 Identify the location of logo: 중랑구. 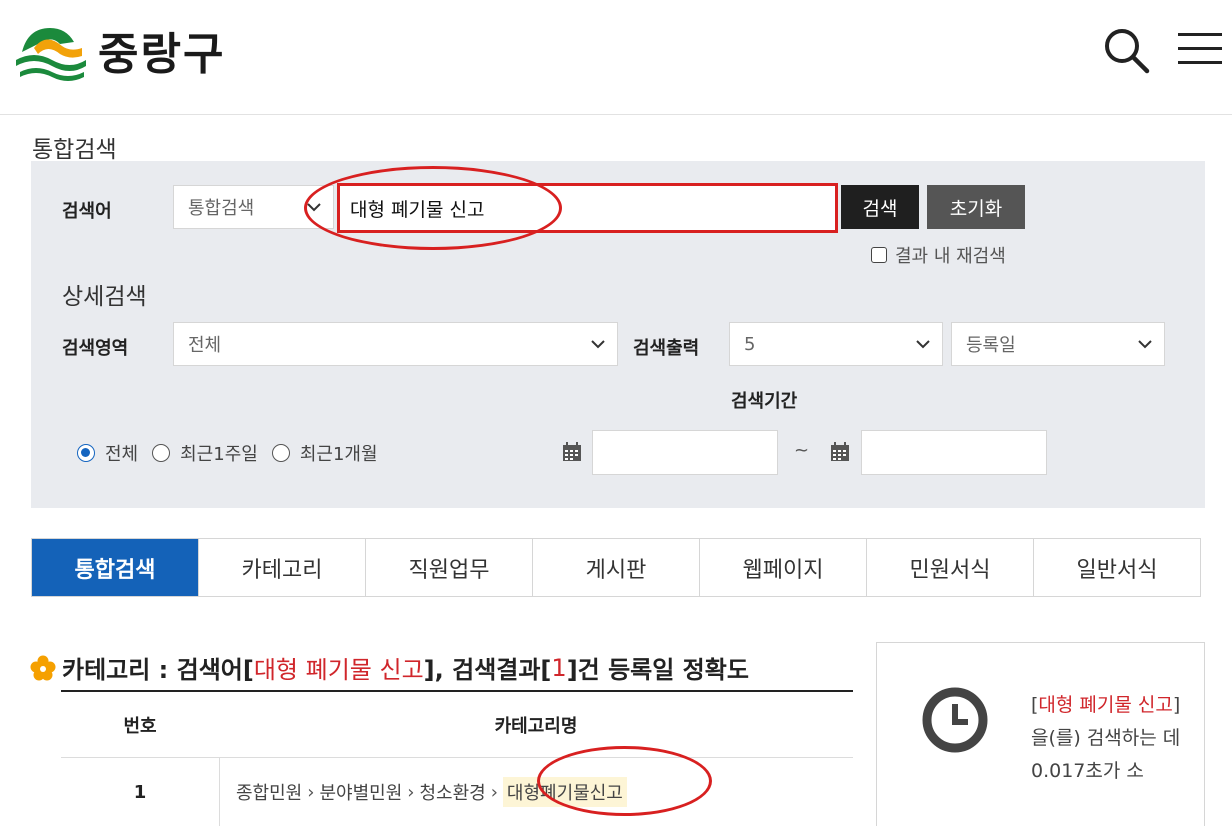
(118, 50).